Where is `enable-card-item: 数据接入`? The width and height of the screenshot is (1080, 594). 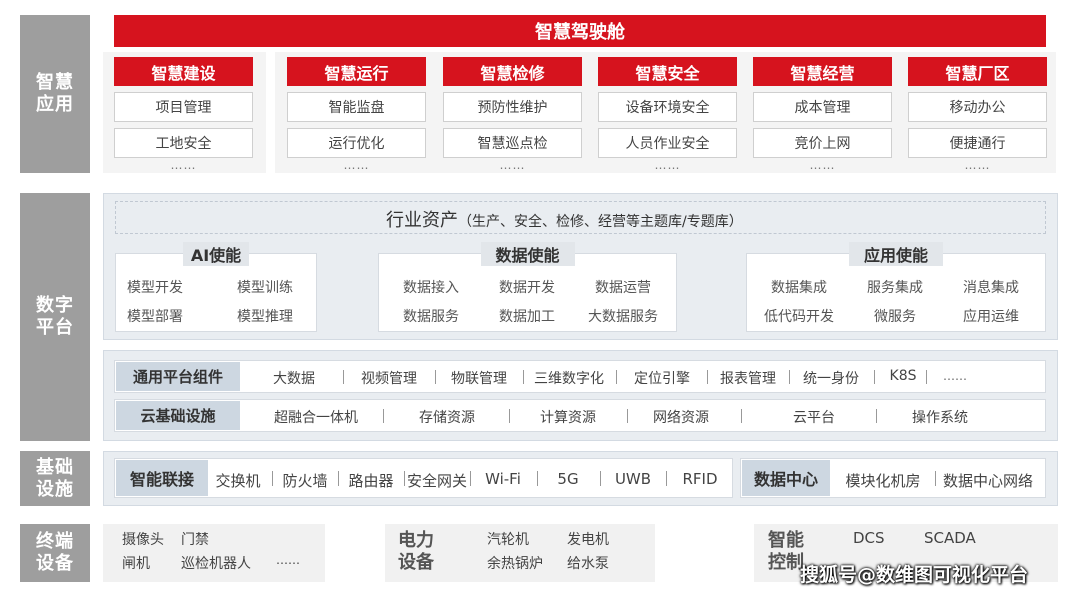
enable-card-item: 数据接入 is located at coordinates (431, 288).